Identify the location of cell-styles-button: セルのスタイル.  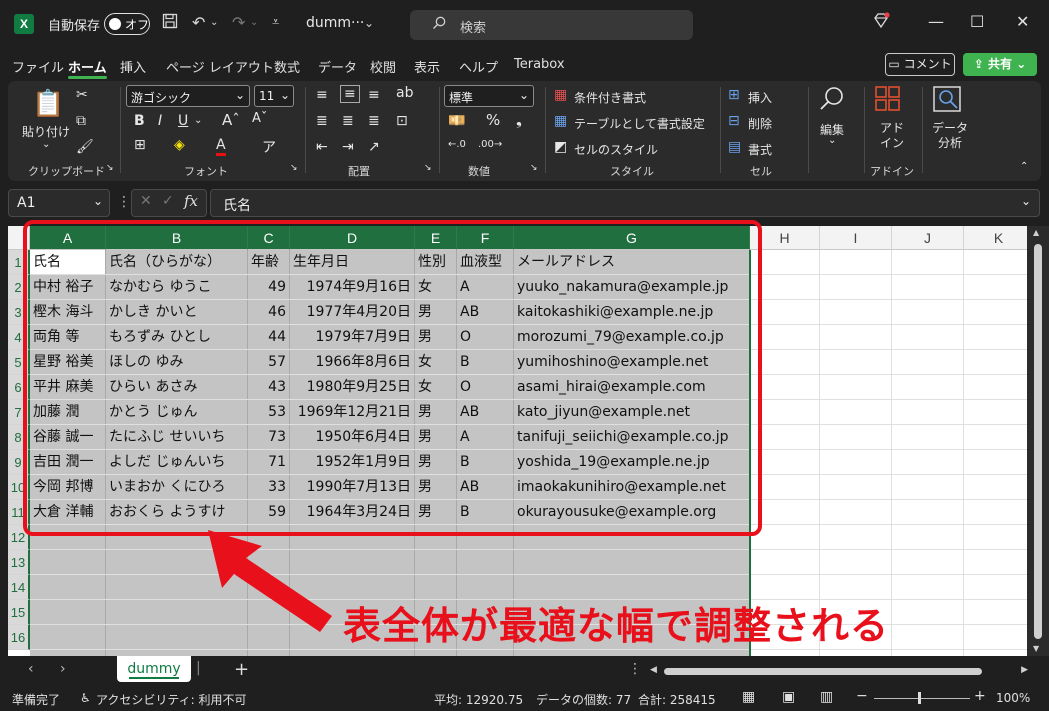
(616, 149).